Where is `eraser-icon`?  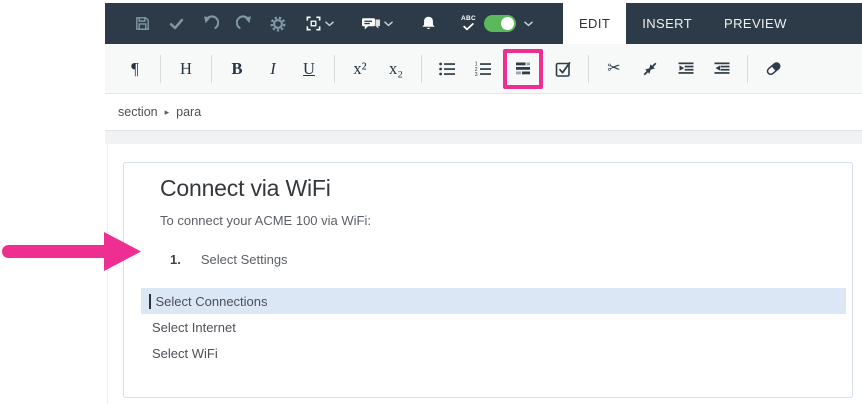
eraser-icon is located at coordinates (773, 69).